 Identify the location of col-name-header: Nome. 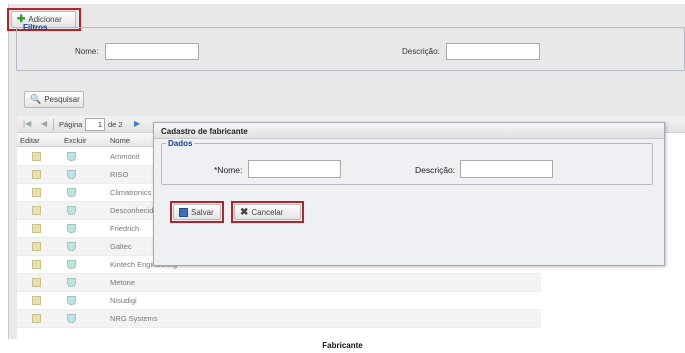
(120, 140).